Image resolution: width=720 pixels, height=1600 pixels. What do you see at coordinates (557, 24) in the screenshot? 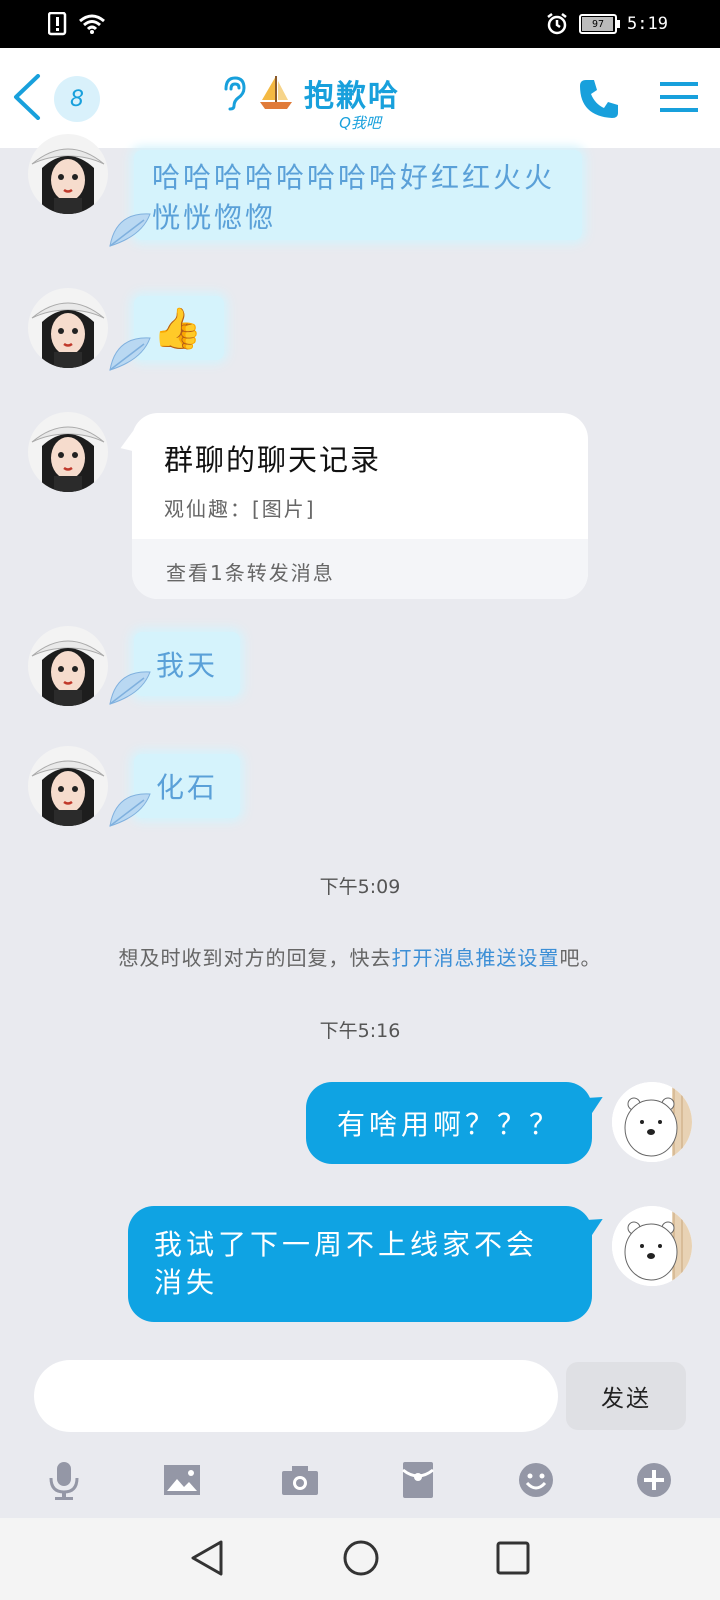
I see `alarm-icon` at bounding box center [557, 24].